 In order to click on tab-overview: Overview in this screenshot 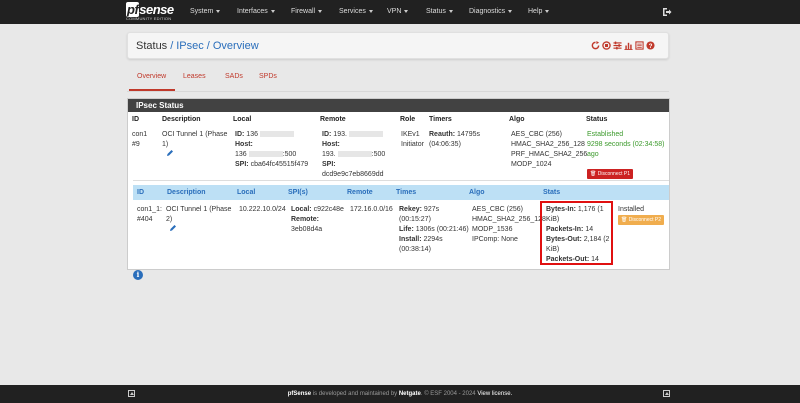, I will do `click(151, 76)`.